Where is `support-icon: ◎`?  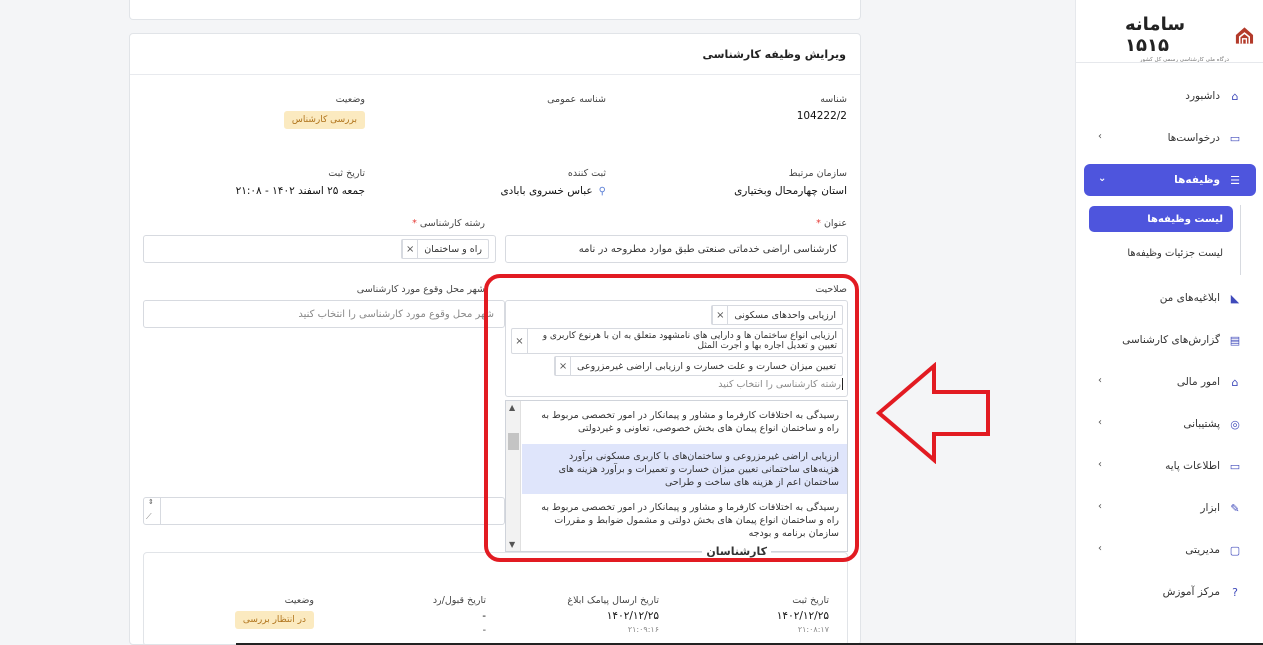
support-icon: ◎ is located at coordinates (1235, 424).